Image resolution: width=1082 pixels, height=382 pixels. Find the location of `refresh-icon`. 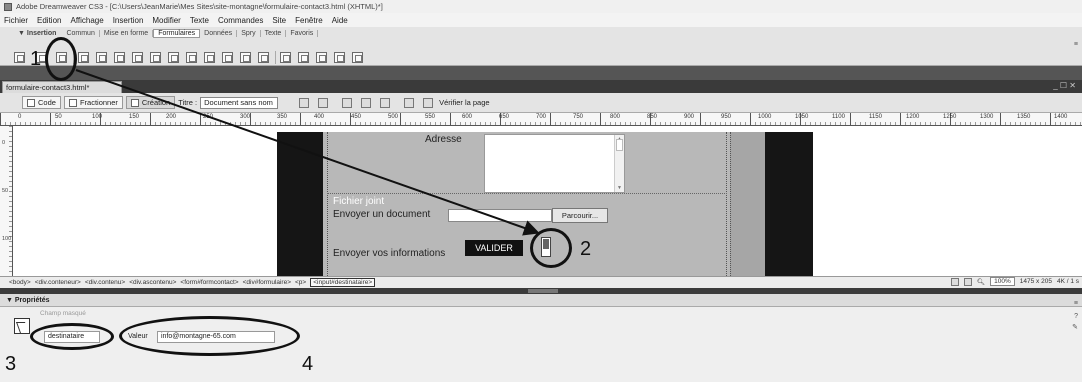

refresh-icon is located at coordinates (347, 102).